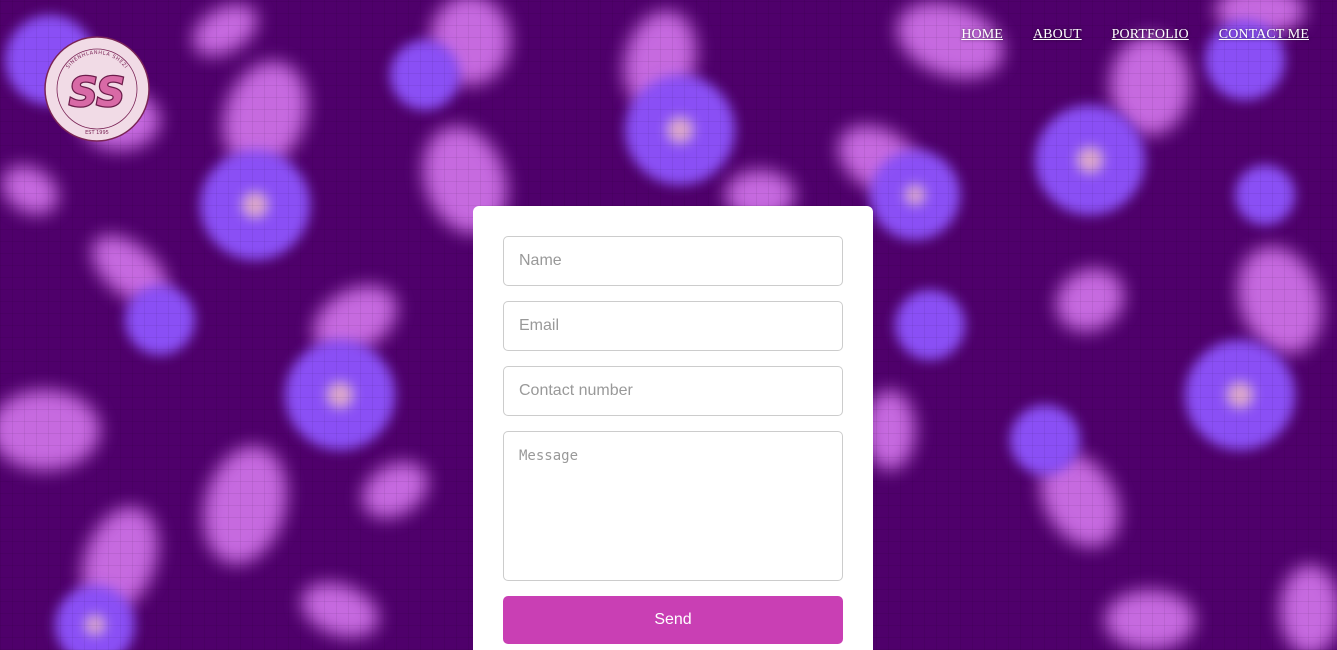 Image resolution: width=1337 pixels, height=650 pixels. Describe the element at coordinates (673, 261) in the screenshot. I see `name-input` at that location.